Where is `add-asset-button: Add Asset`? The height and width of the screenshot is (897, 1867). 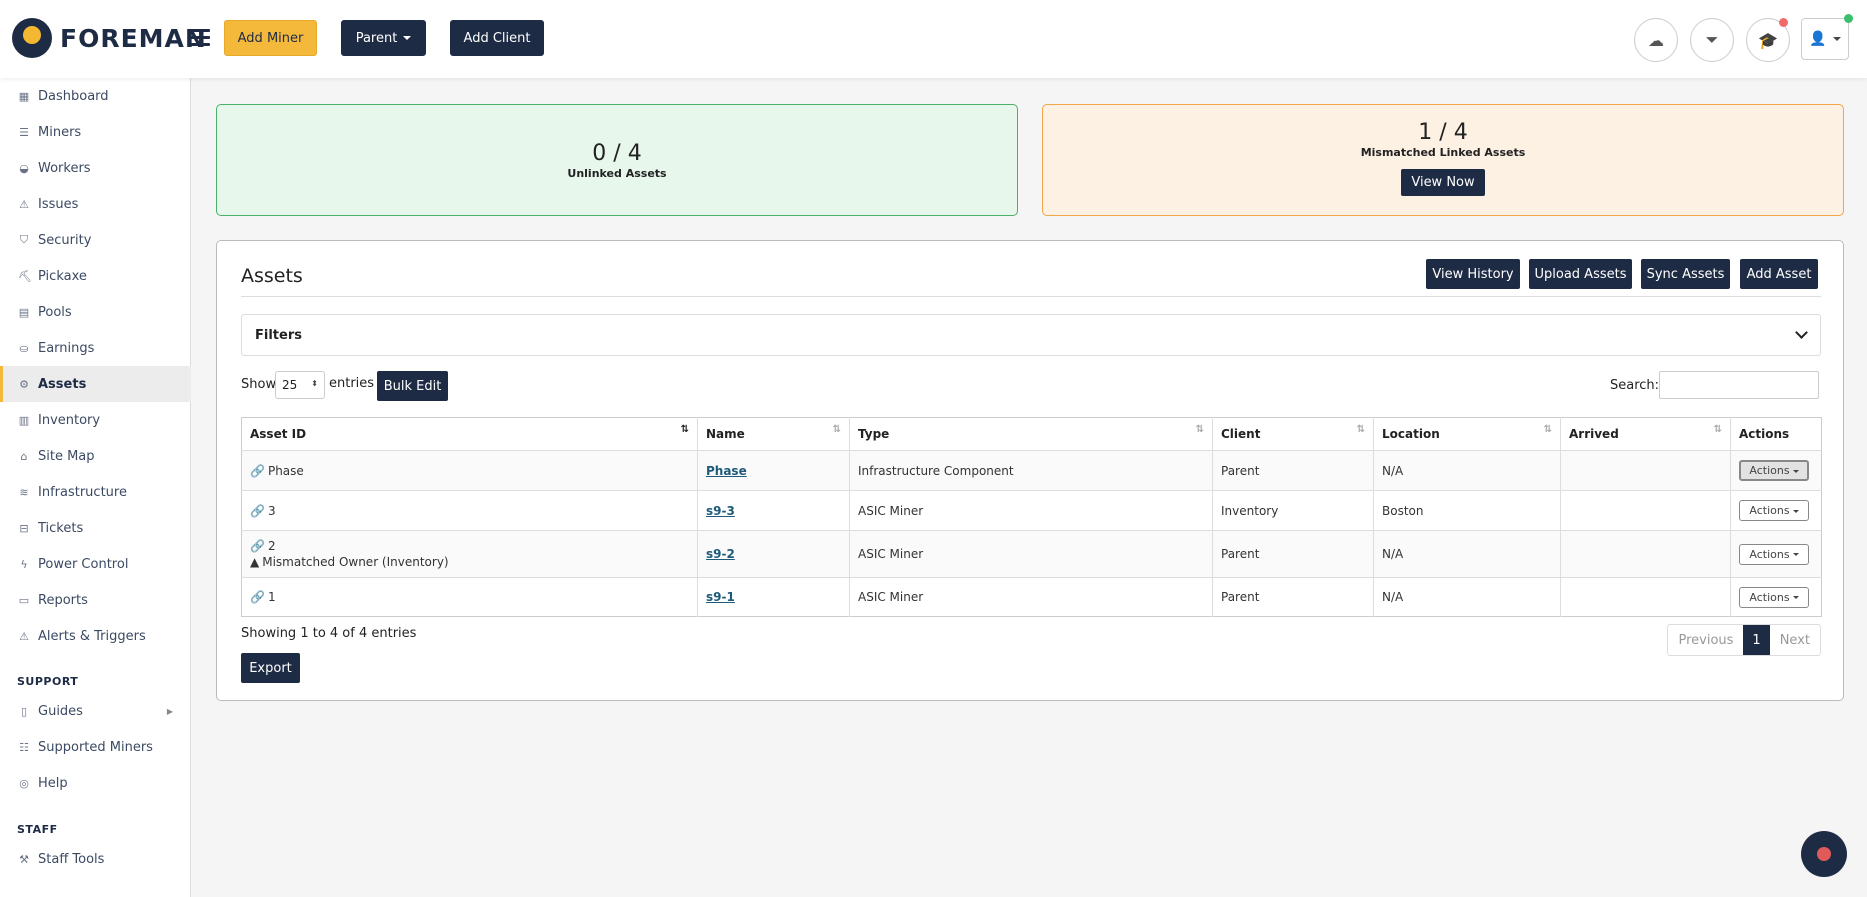 add-asset-button: Add Asset is located at coordinates (1779, 274).